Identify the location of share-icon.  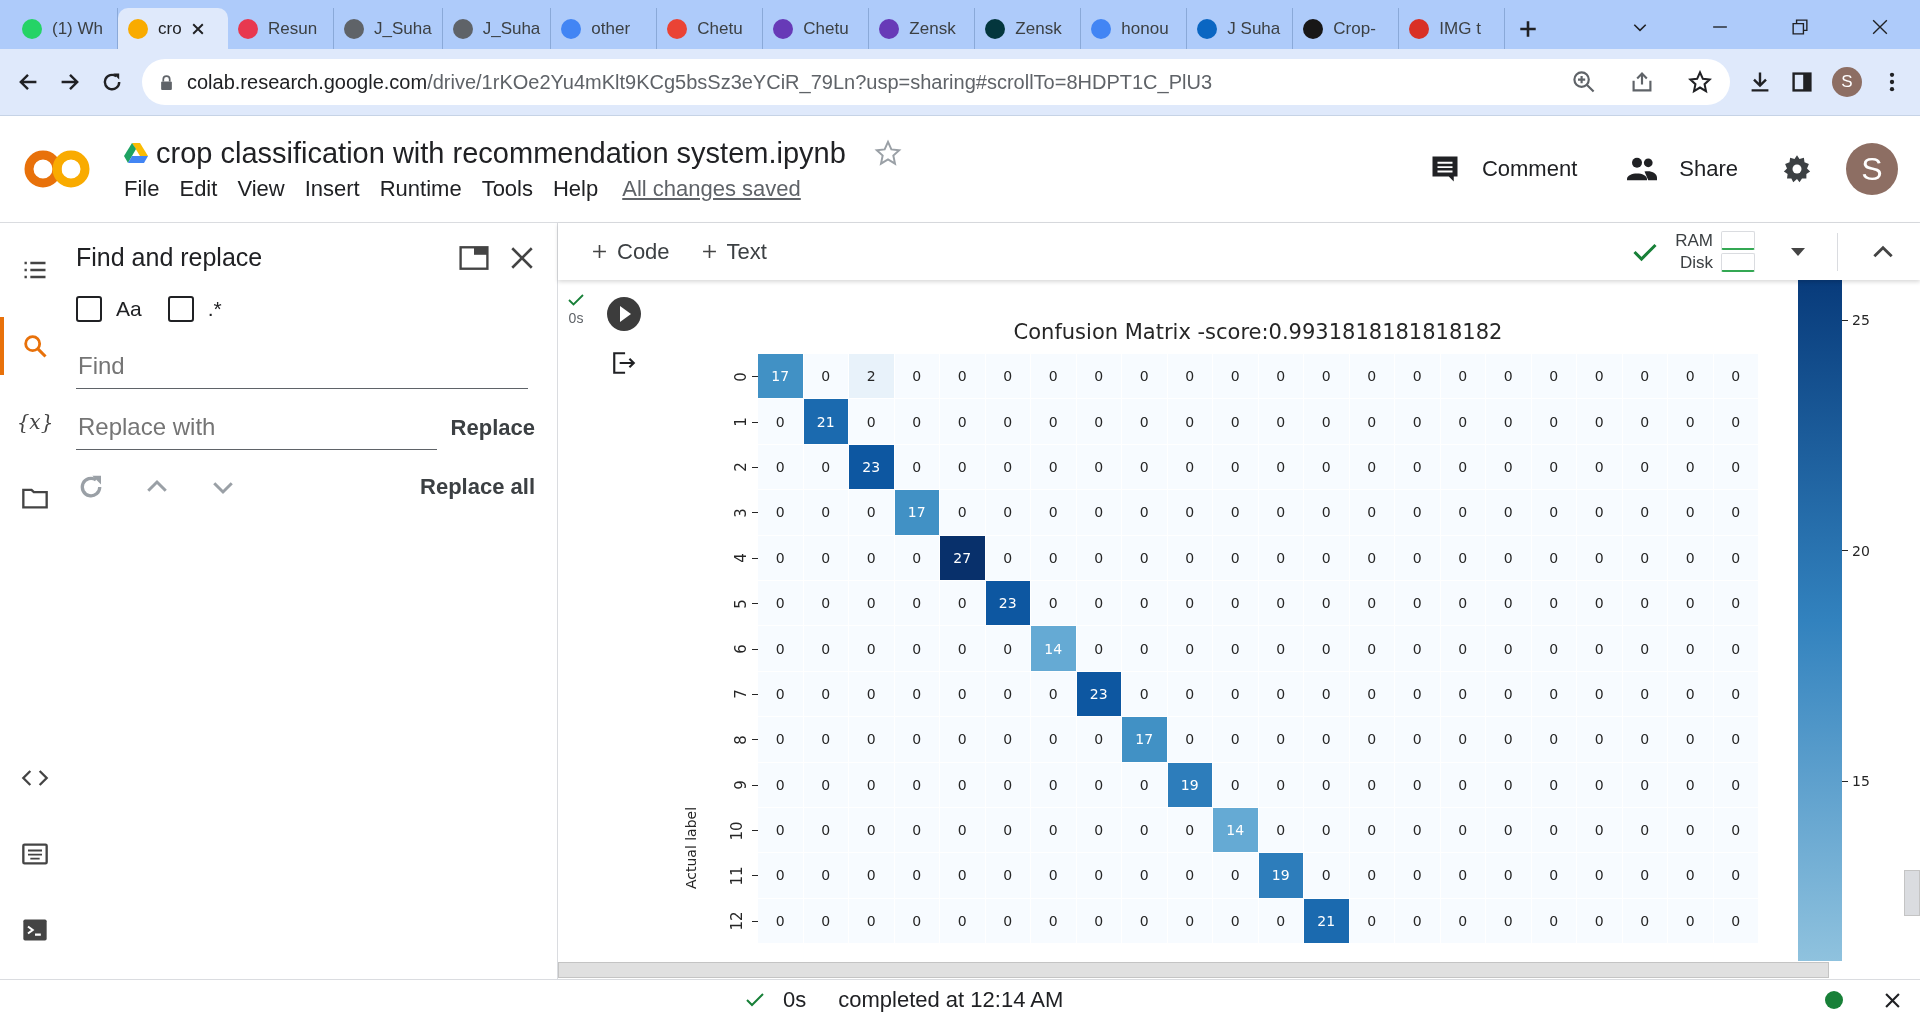
(1642, 82).